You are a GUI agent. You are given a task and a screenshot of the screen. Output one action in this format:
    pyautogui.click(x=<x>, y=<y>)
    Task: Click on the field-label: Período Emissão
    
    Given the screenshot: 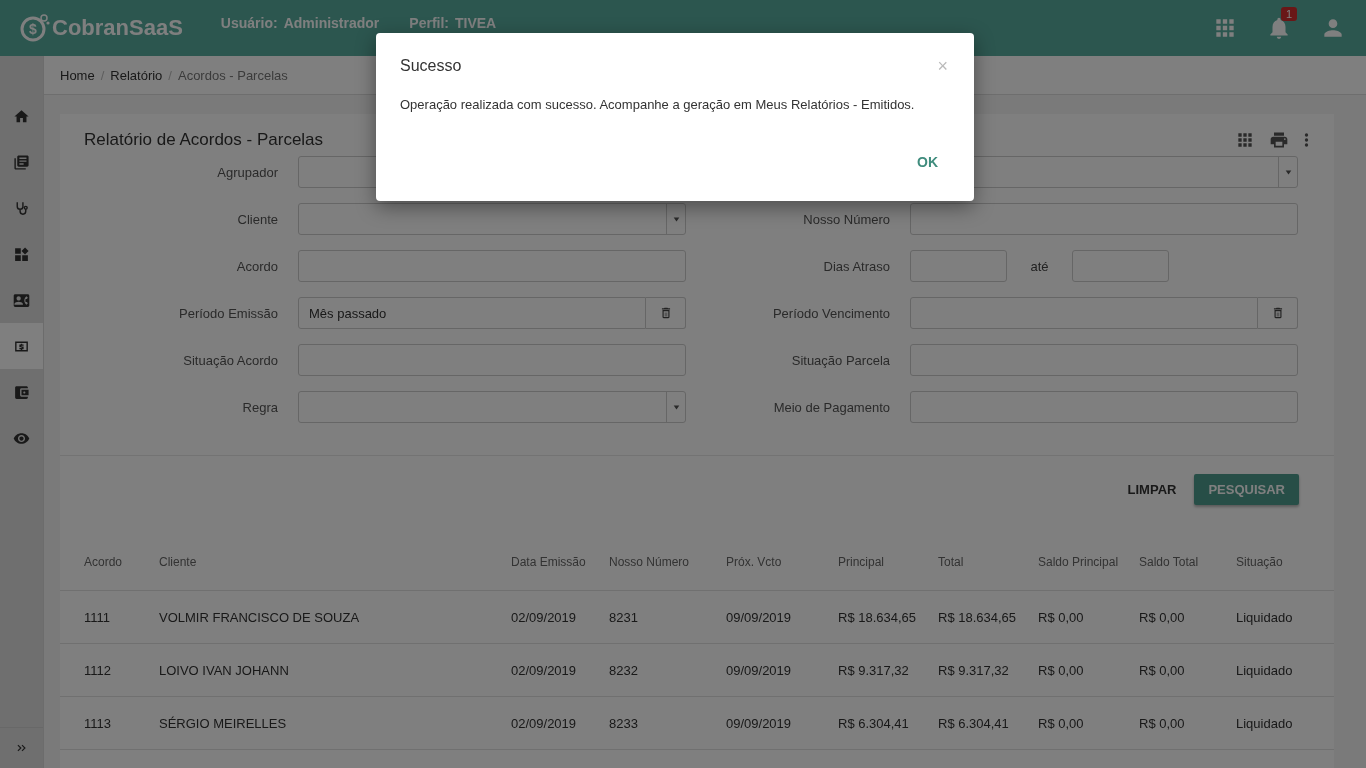 What is the action you would take?
    pyautogui.click(x=228, y=313)
    